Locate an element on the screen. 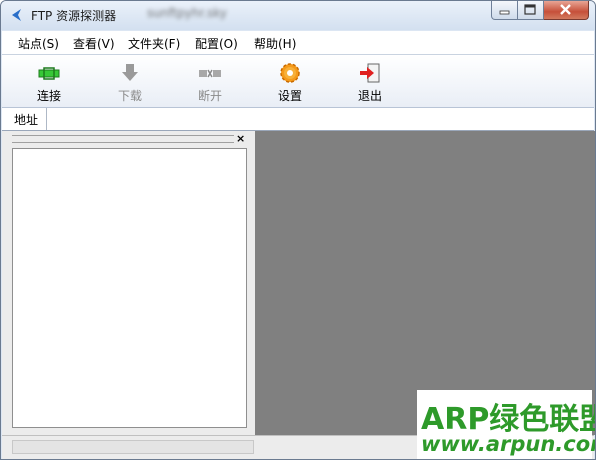 This screenshot has height=460, width=596. watermark-url: www.arpun.com is located at coordinates (508, 444).